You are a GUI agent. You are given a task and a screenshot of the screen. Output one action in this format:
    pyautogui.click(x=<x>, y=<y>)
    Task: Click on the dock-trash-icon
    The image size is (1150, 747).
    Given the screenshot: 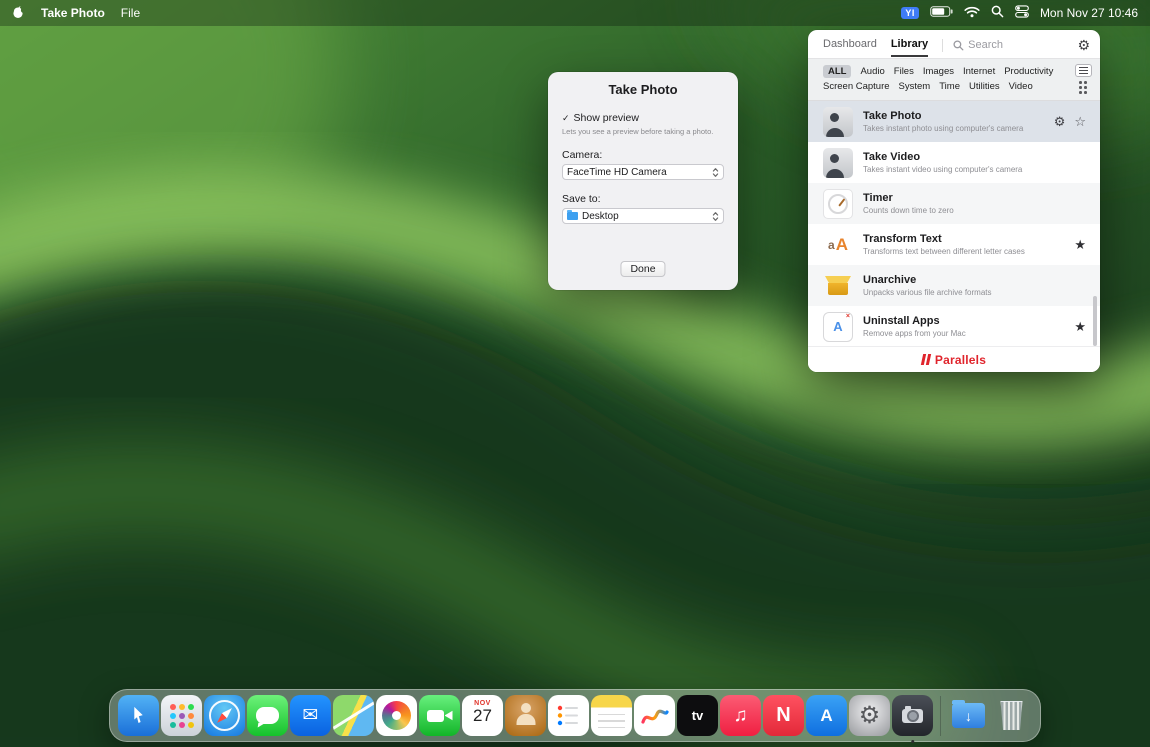 What is the action you would take?
    pyautogui.click(x=1011, y=715)
    